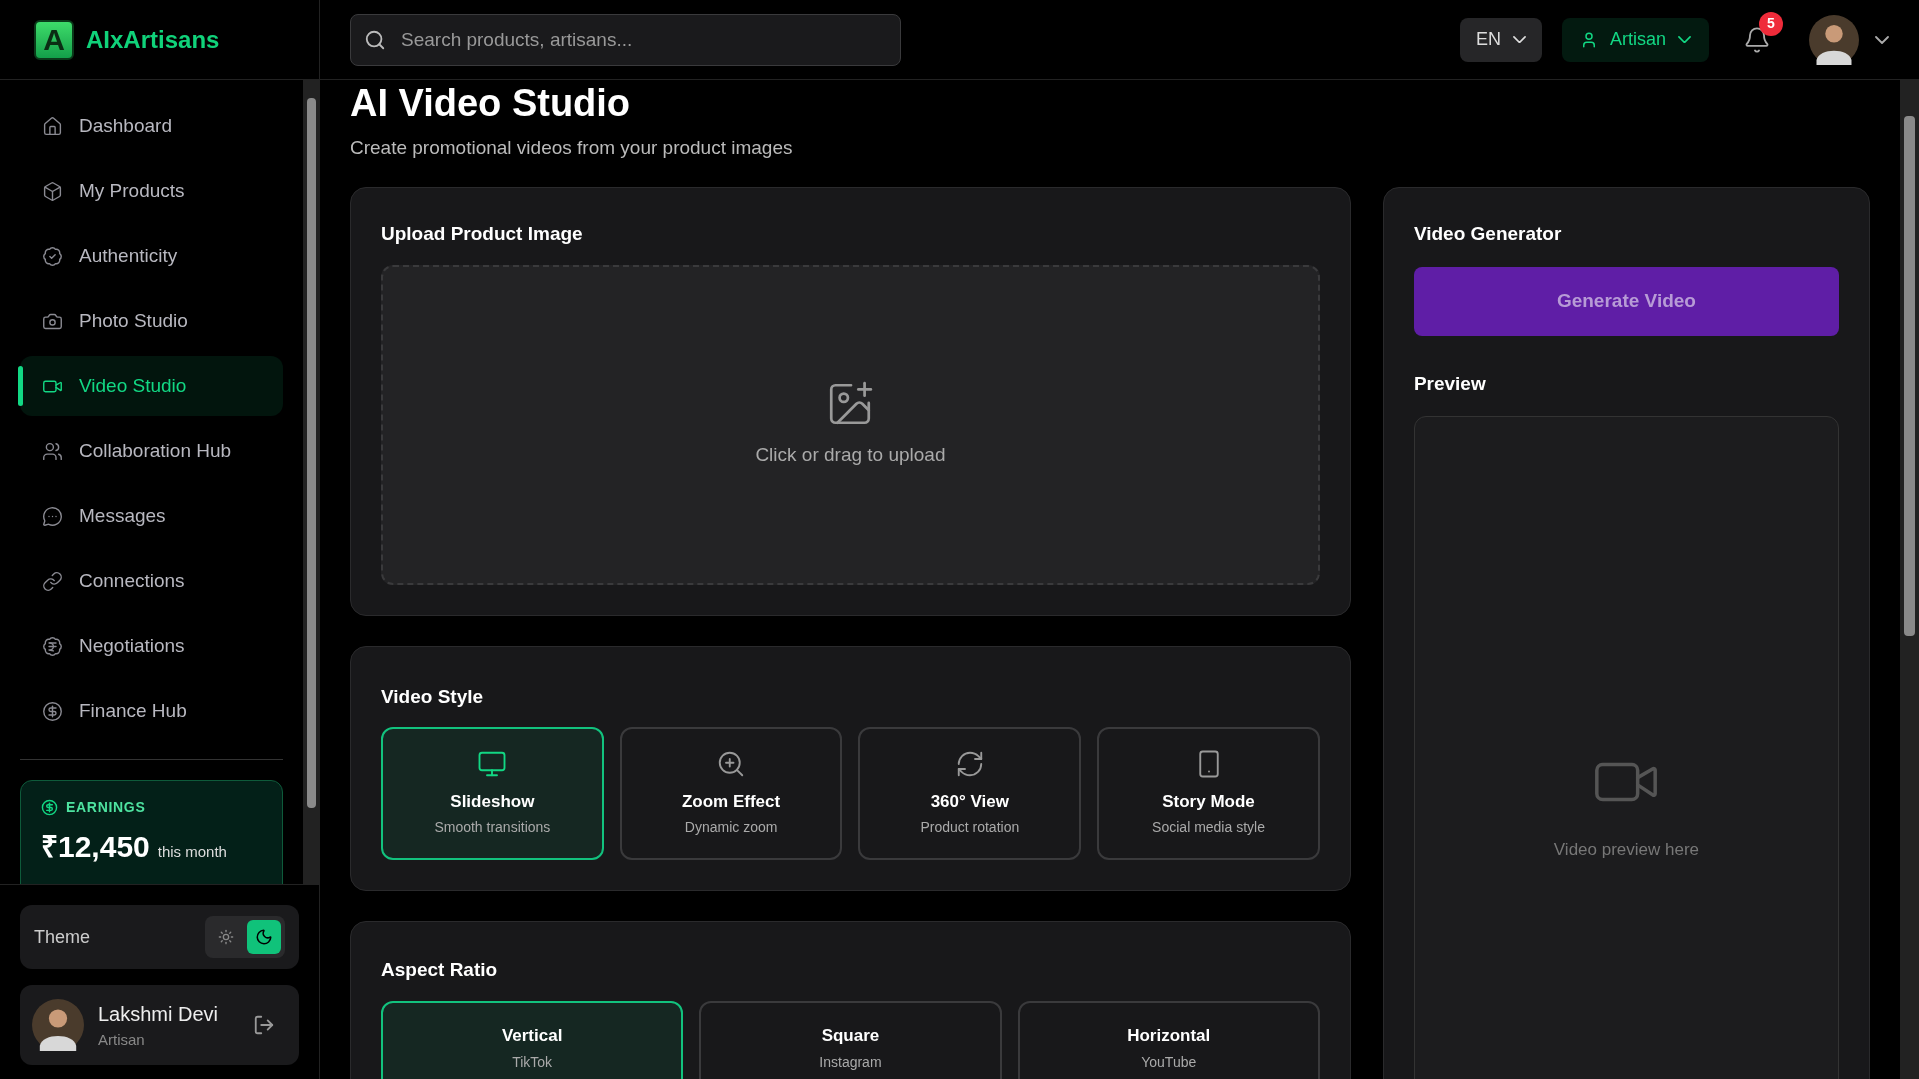 The width and height of the screenshot is (1919, 1079). Describe the element at coordinates (151, 711) in the screenshot. I see `sidebar-item: Finance Hub` at that location.